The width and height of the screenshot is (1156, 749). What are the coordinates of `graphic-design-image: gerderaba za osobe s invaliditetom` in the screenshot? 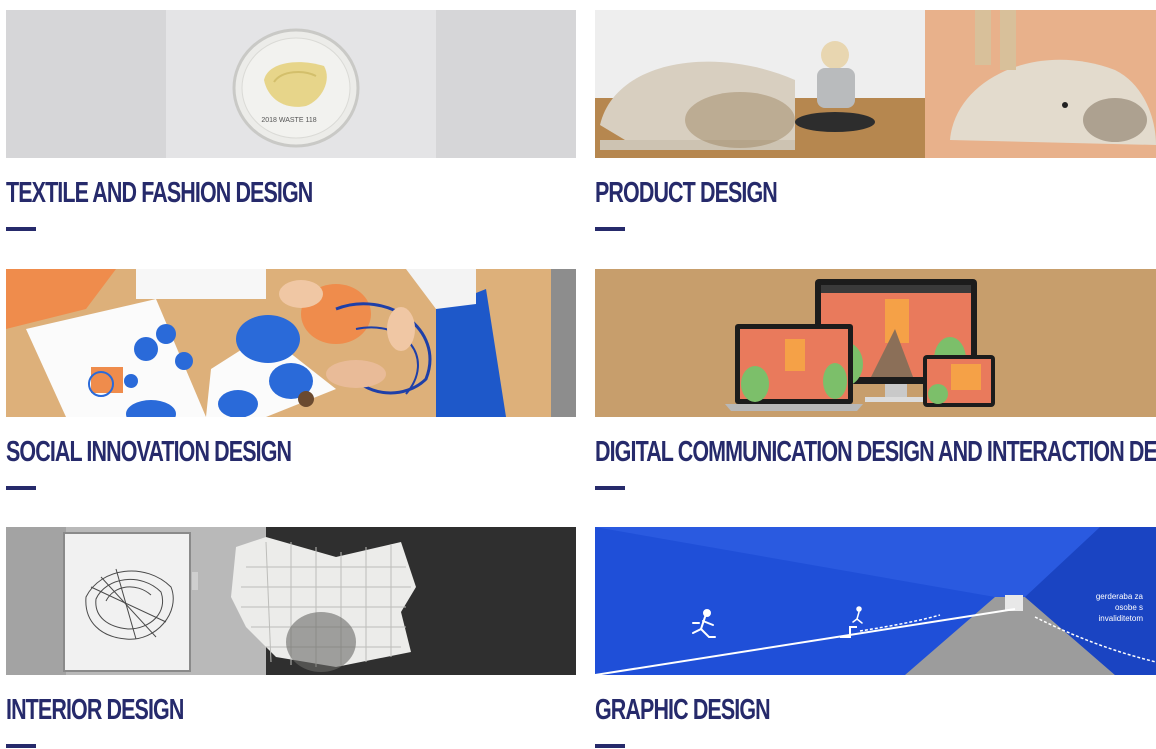 It's located at (875, 601).